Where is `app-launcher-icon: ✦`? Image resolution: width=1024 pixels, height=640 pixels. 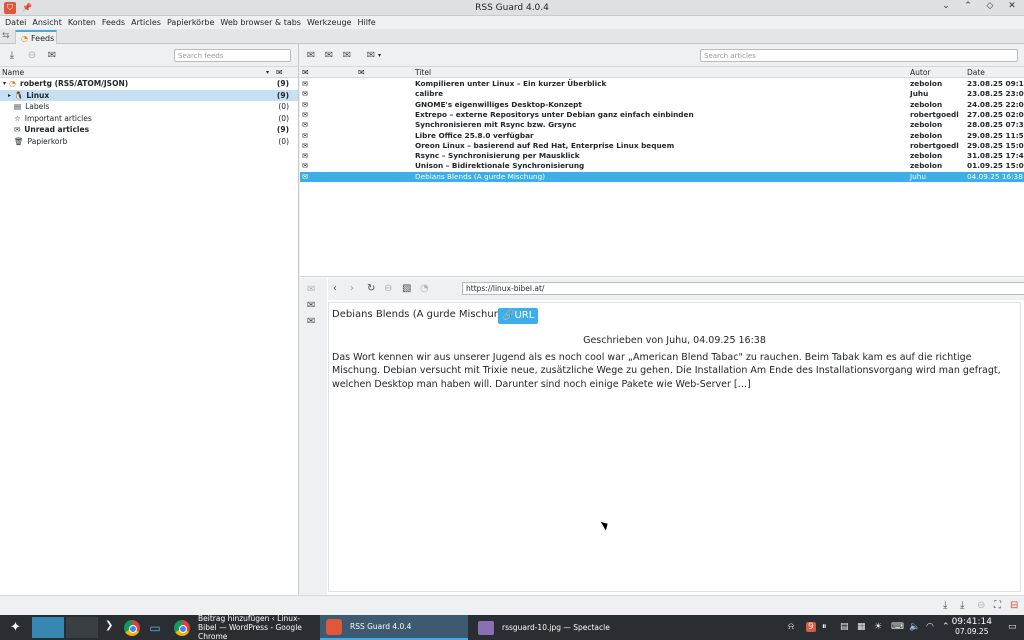
app-launcher-icon: ✦ is located at coordinates (15, 627).